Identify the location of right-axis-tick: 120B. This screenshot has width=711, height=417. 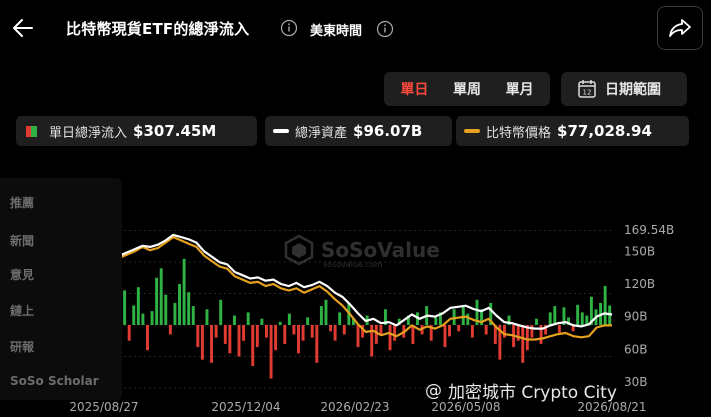
(639, 284).